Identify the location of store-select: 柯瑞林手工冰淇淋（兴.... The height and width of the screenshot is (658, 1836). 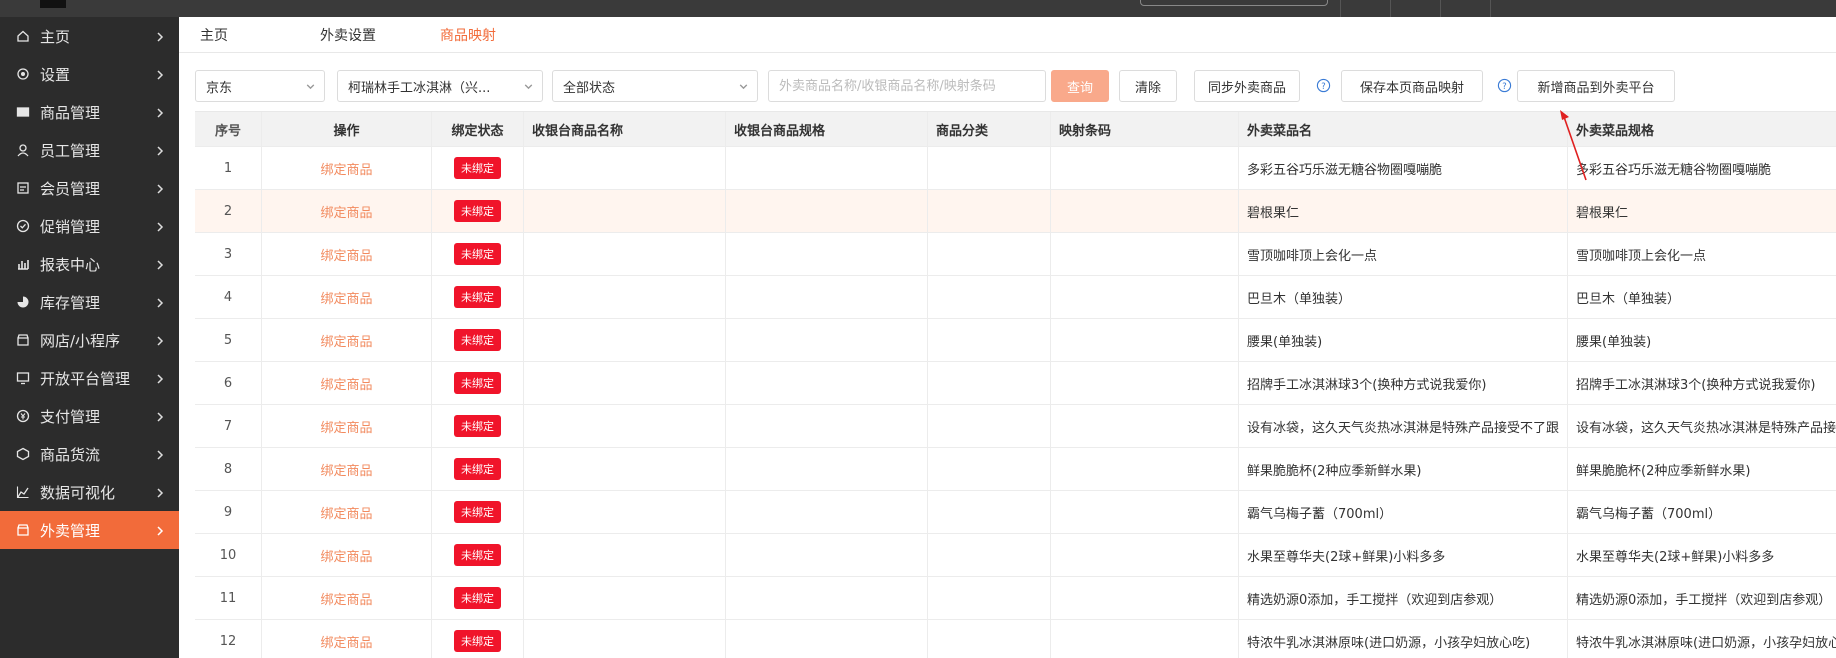
(440, 86).